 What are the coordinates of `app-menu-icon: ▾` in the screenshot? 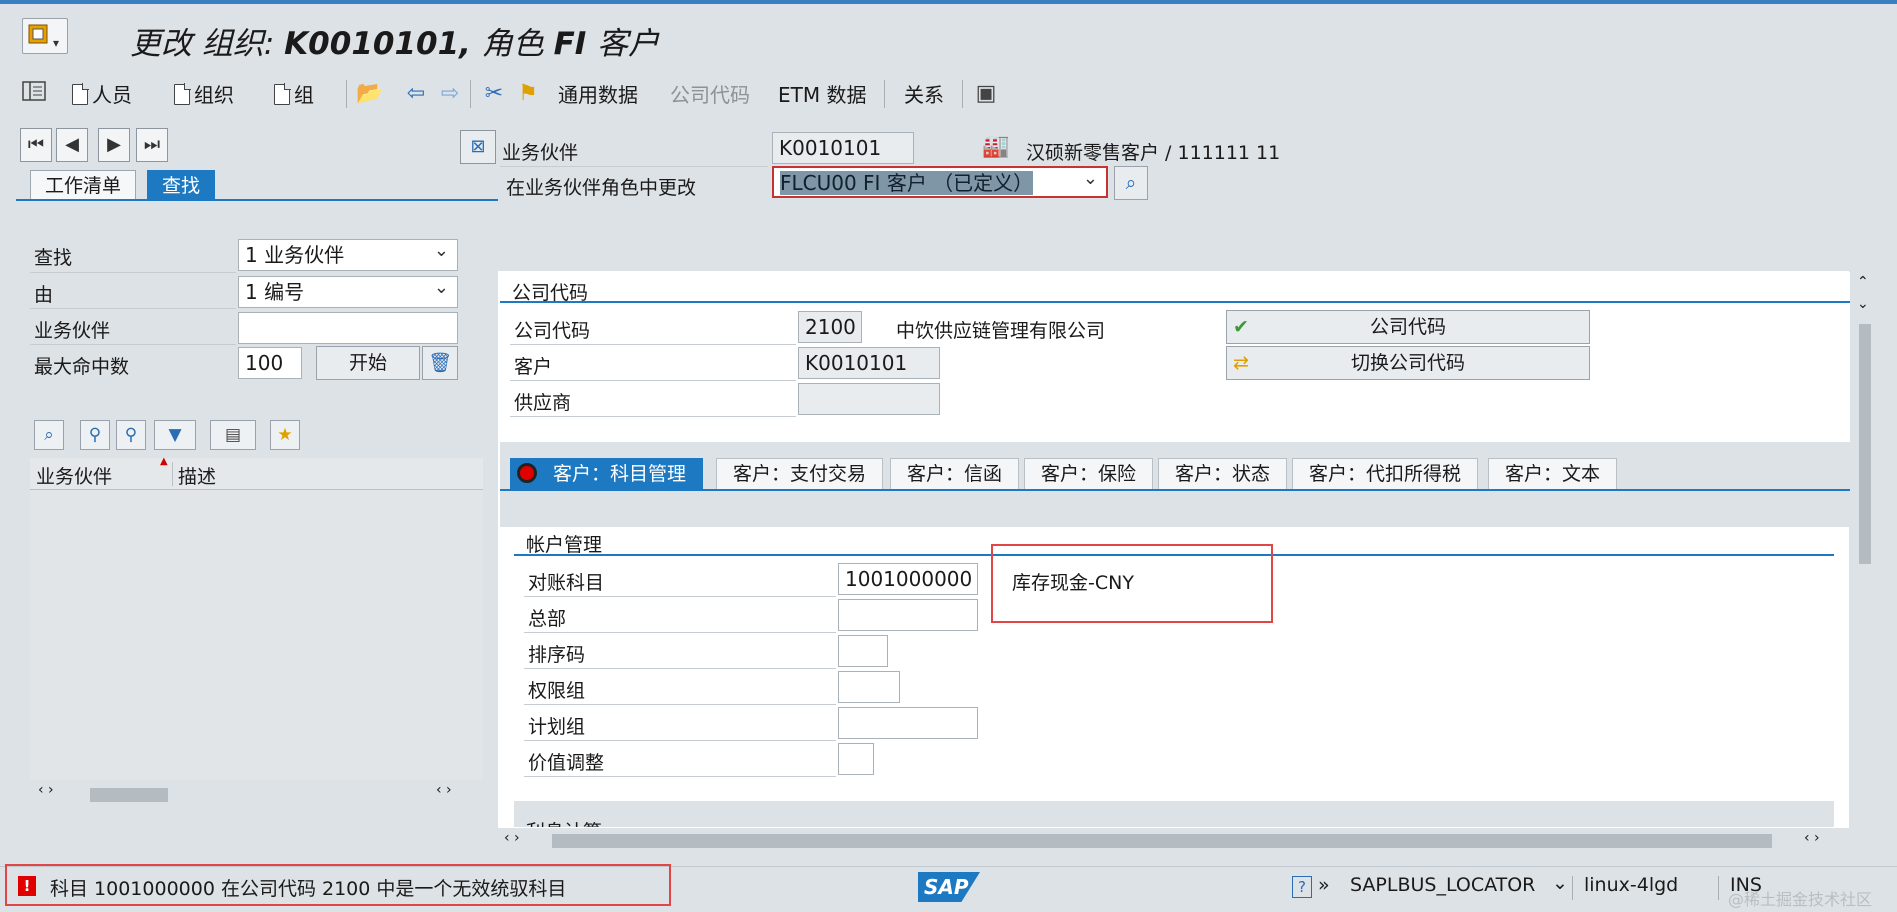 It's located at (45, 36).